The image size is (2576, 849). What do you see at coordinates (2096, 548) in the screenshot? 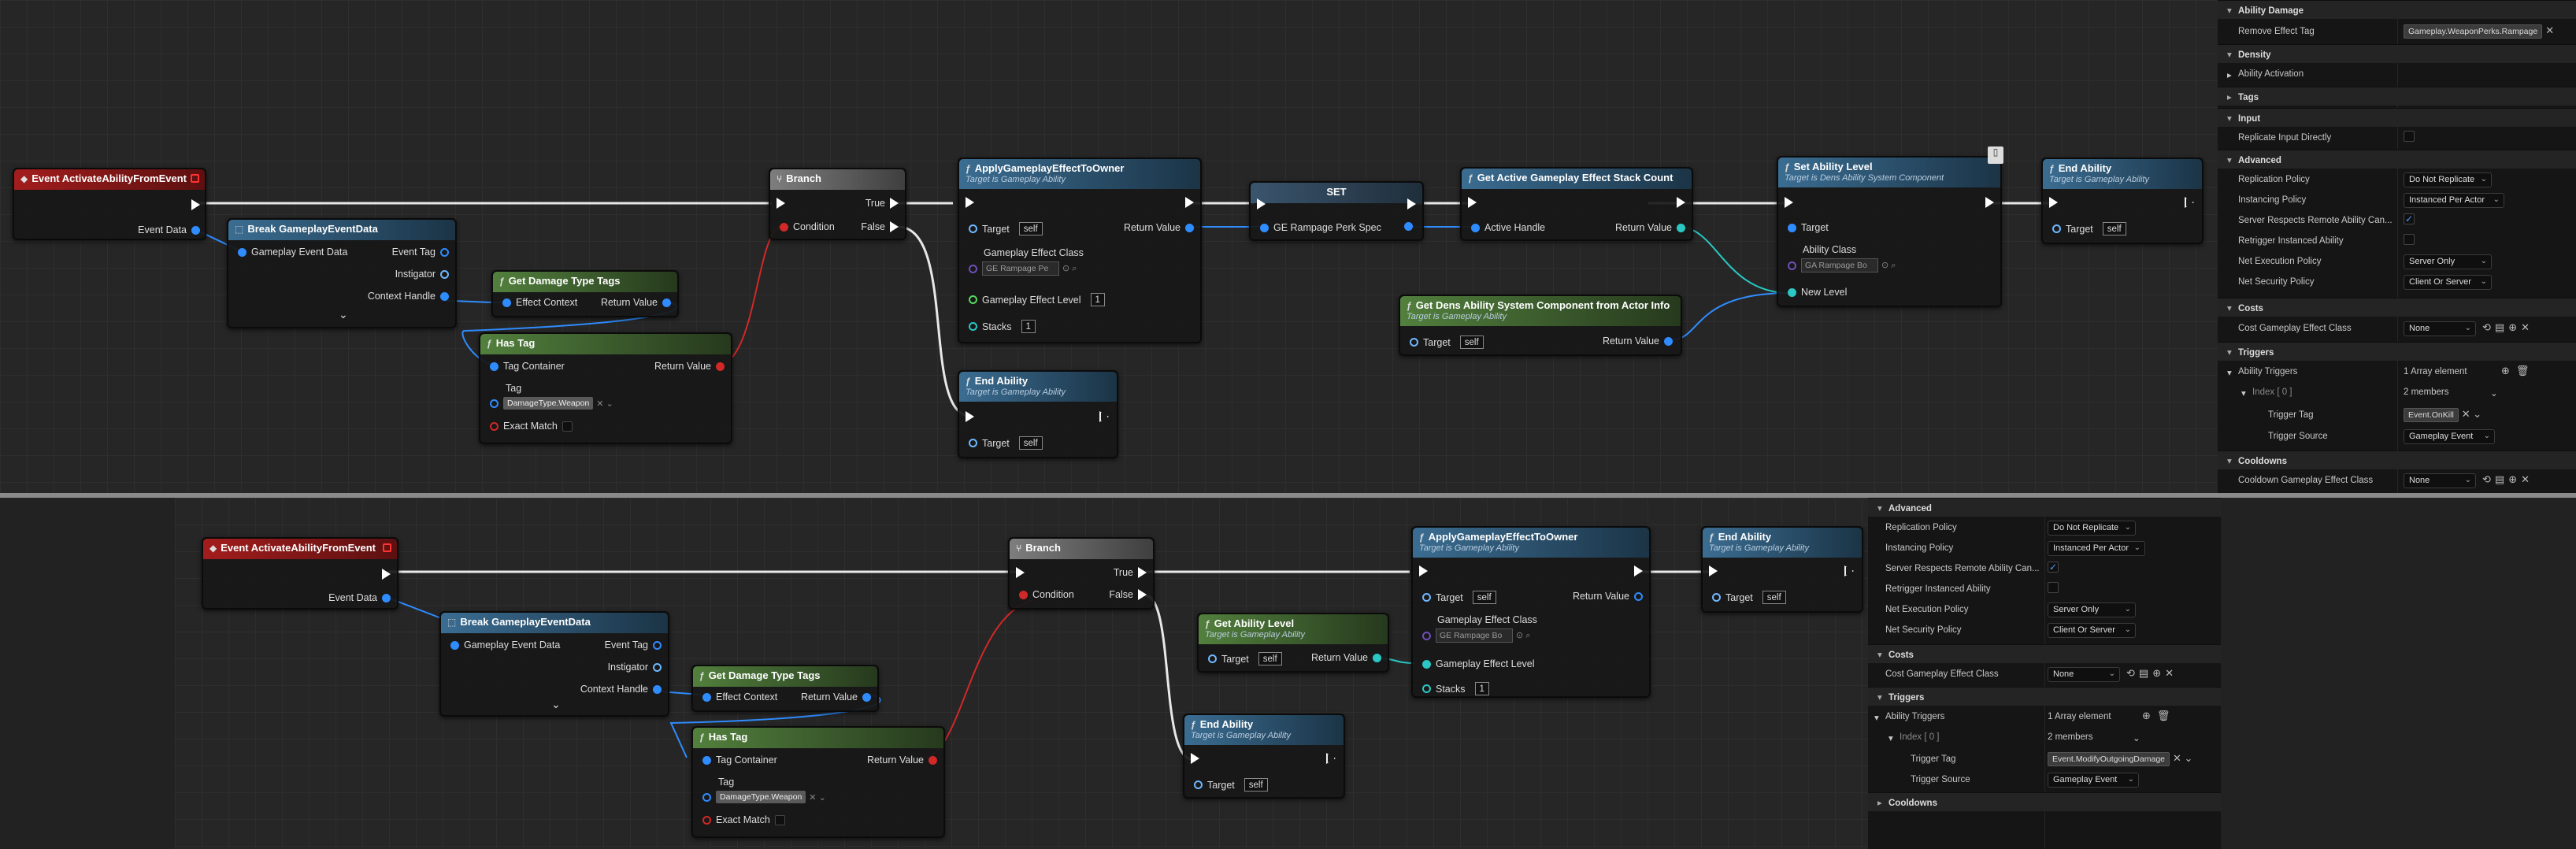
I see `instancing-policy-dropdown: Instanced Per Actor ⌄` at bounding box center [2096, 548].